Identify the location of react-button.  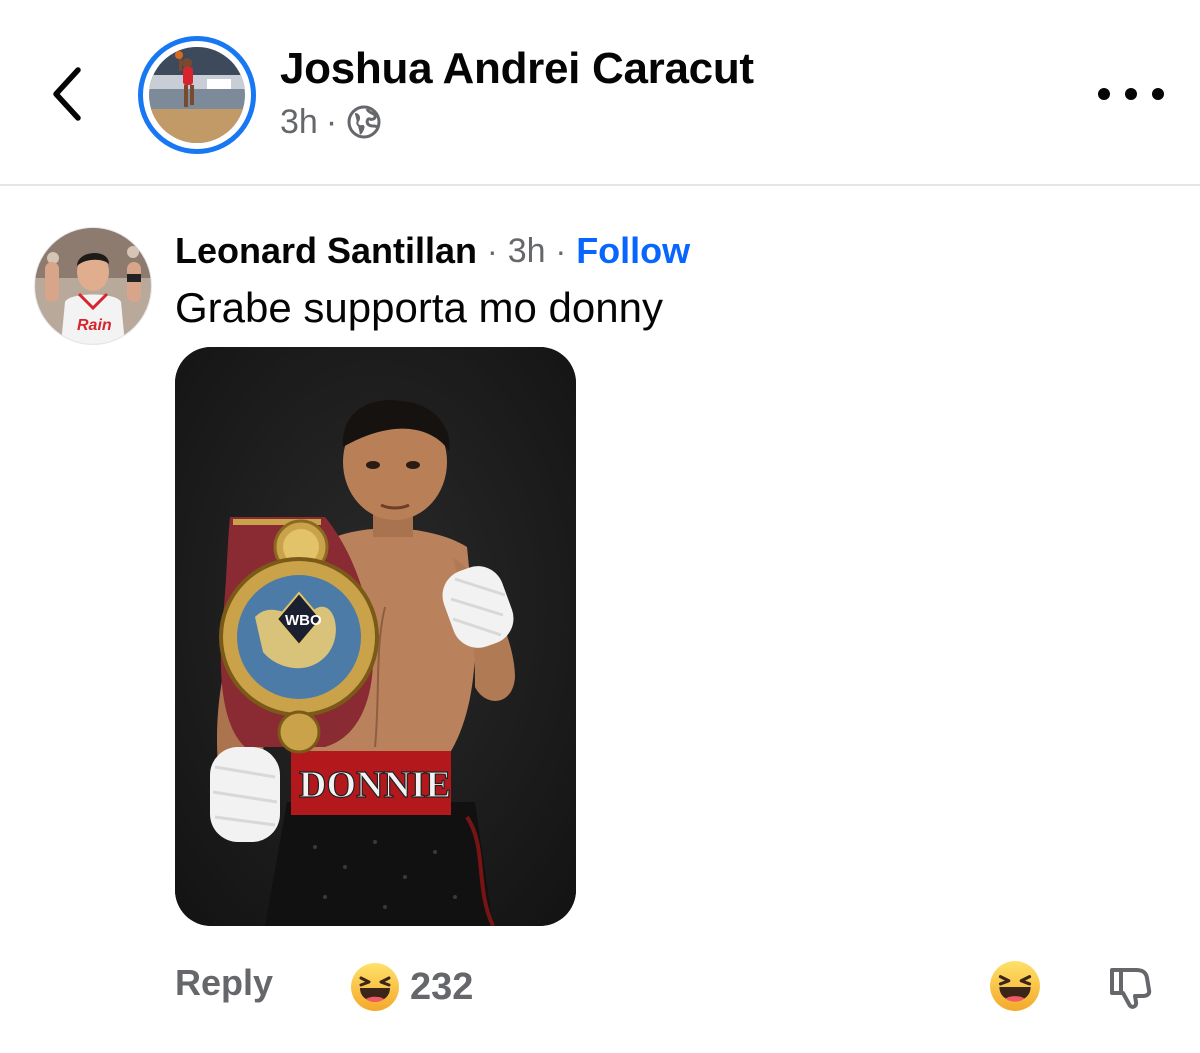
(1015, 986).